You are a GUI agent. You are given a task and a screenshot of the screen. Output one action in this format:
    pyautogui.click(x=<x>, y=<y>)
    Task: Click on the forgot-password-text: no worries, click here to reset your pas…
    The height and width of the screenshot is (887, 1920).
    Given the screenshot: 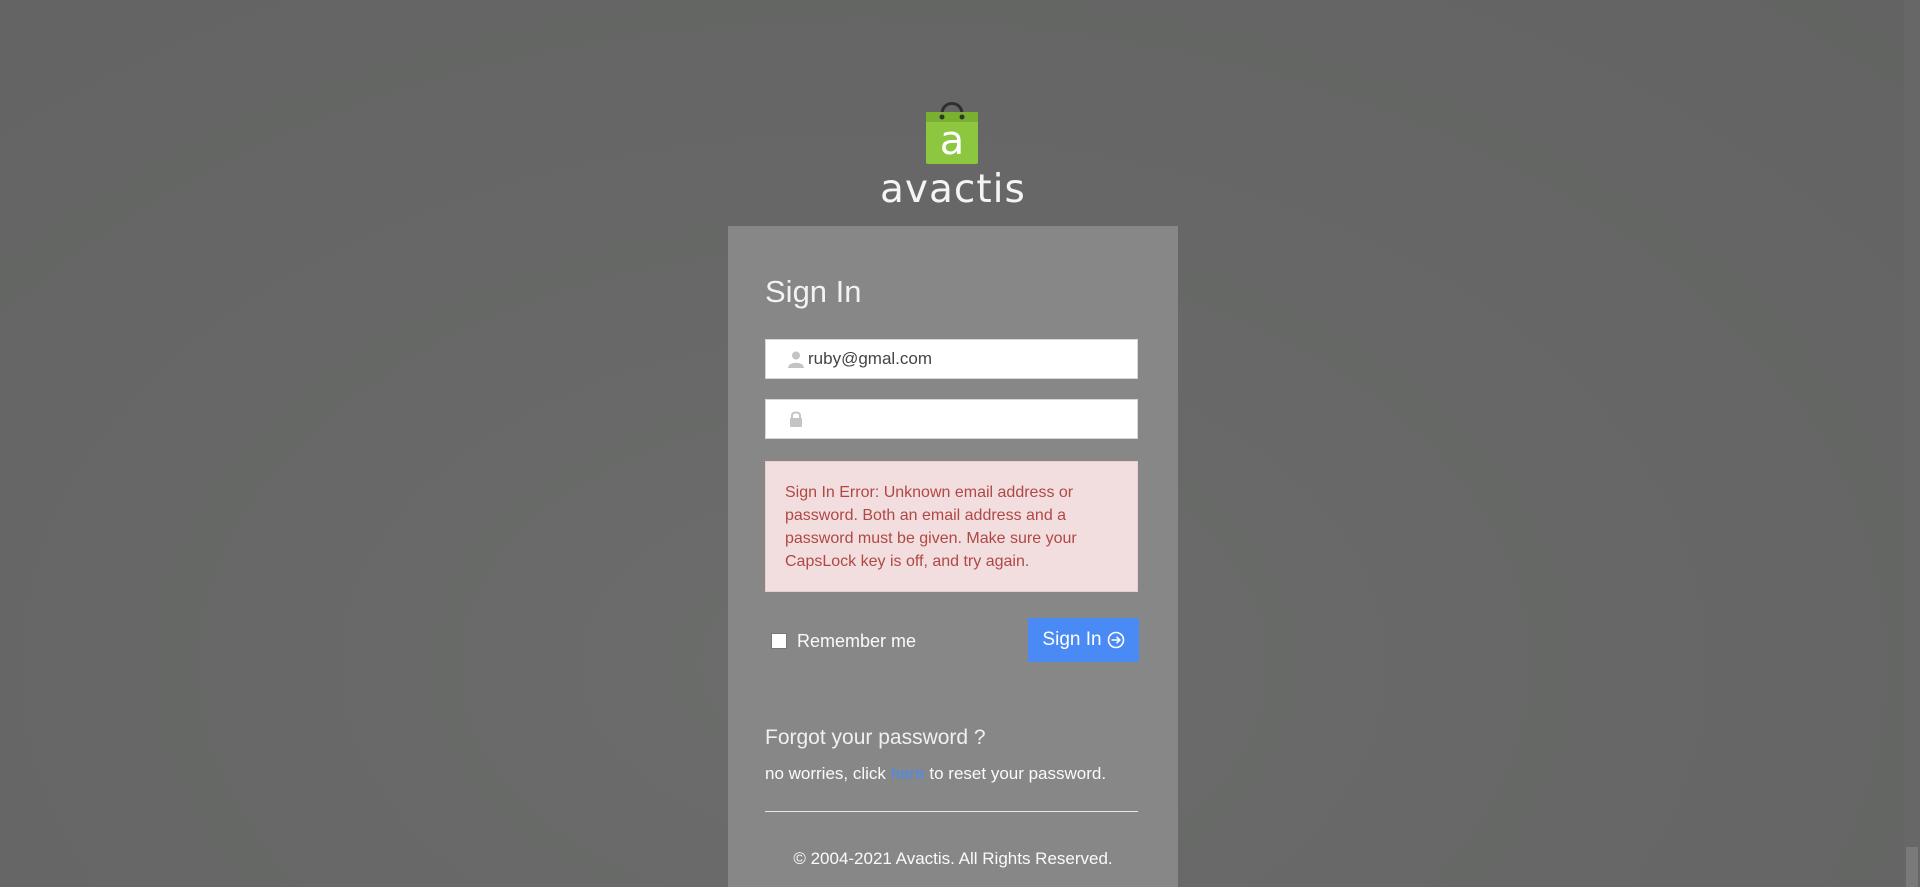 What is the action you would take?
    pyautogui.click(x=935, y=774)
    